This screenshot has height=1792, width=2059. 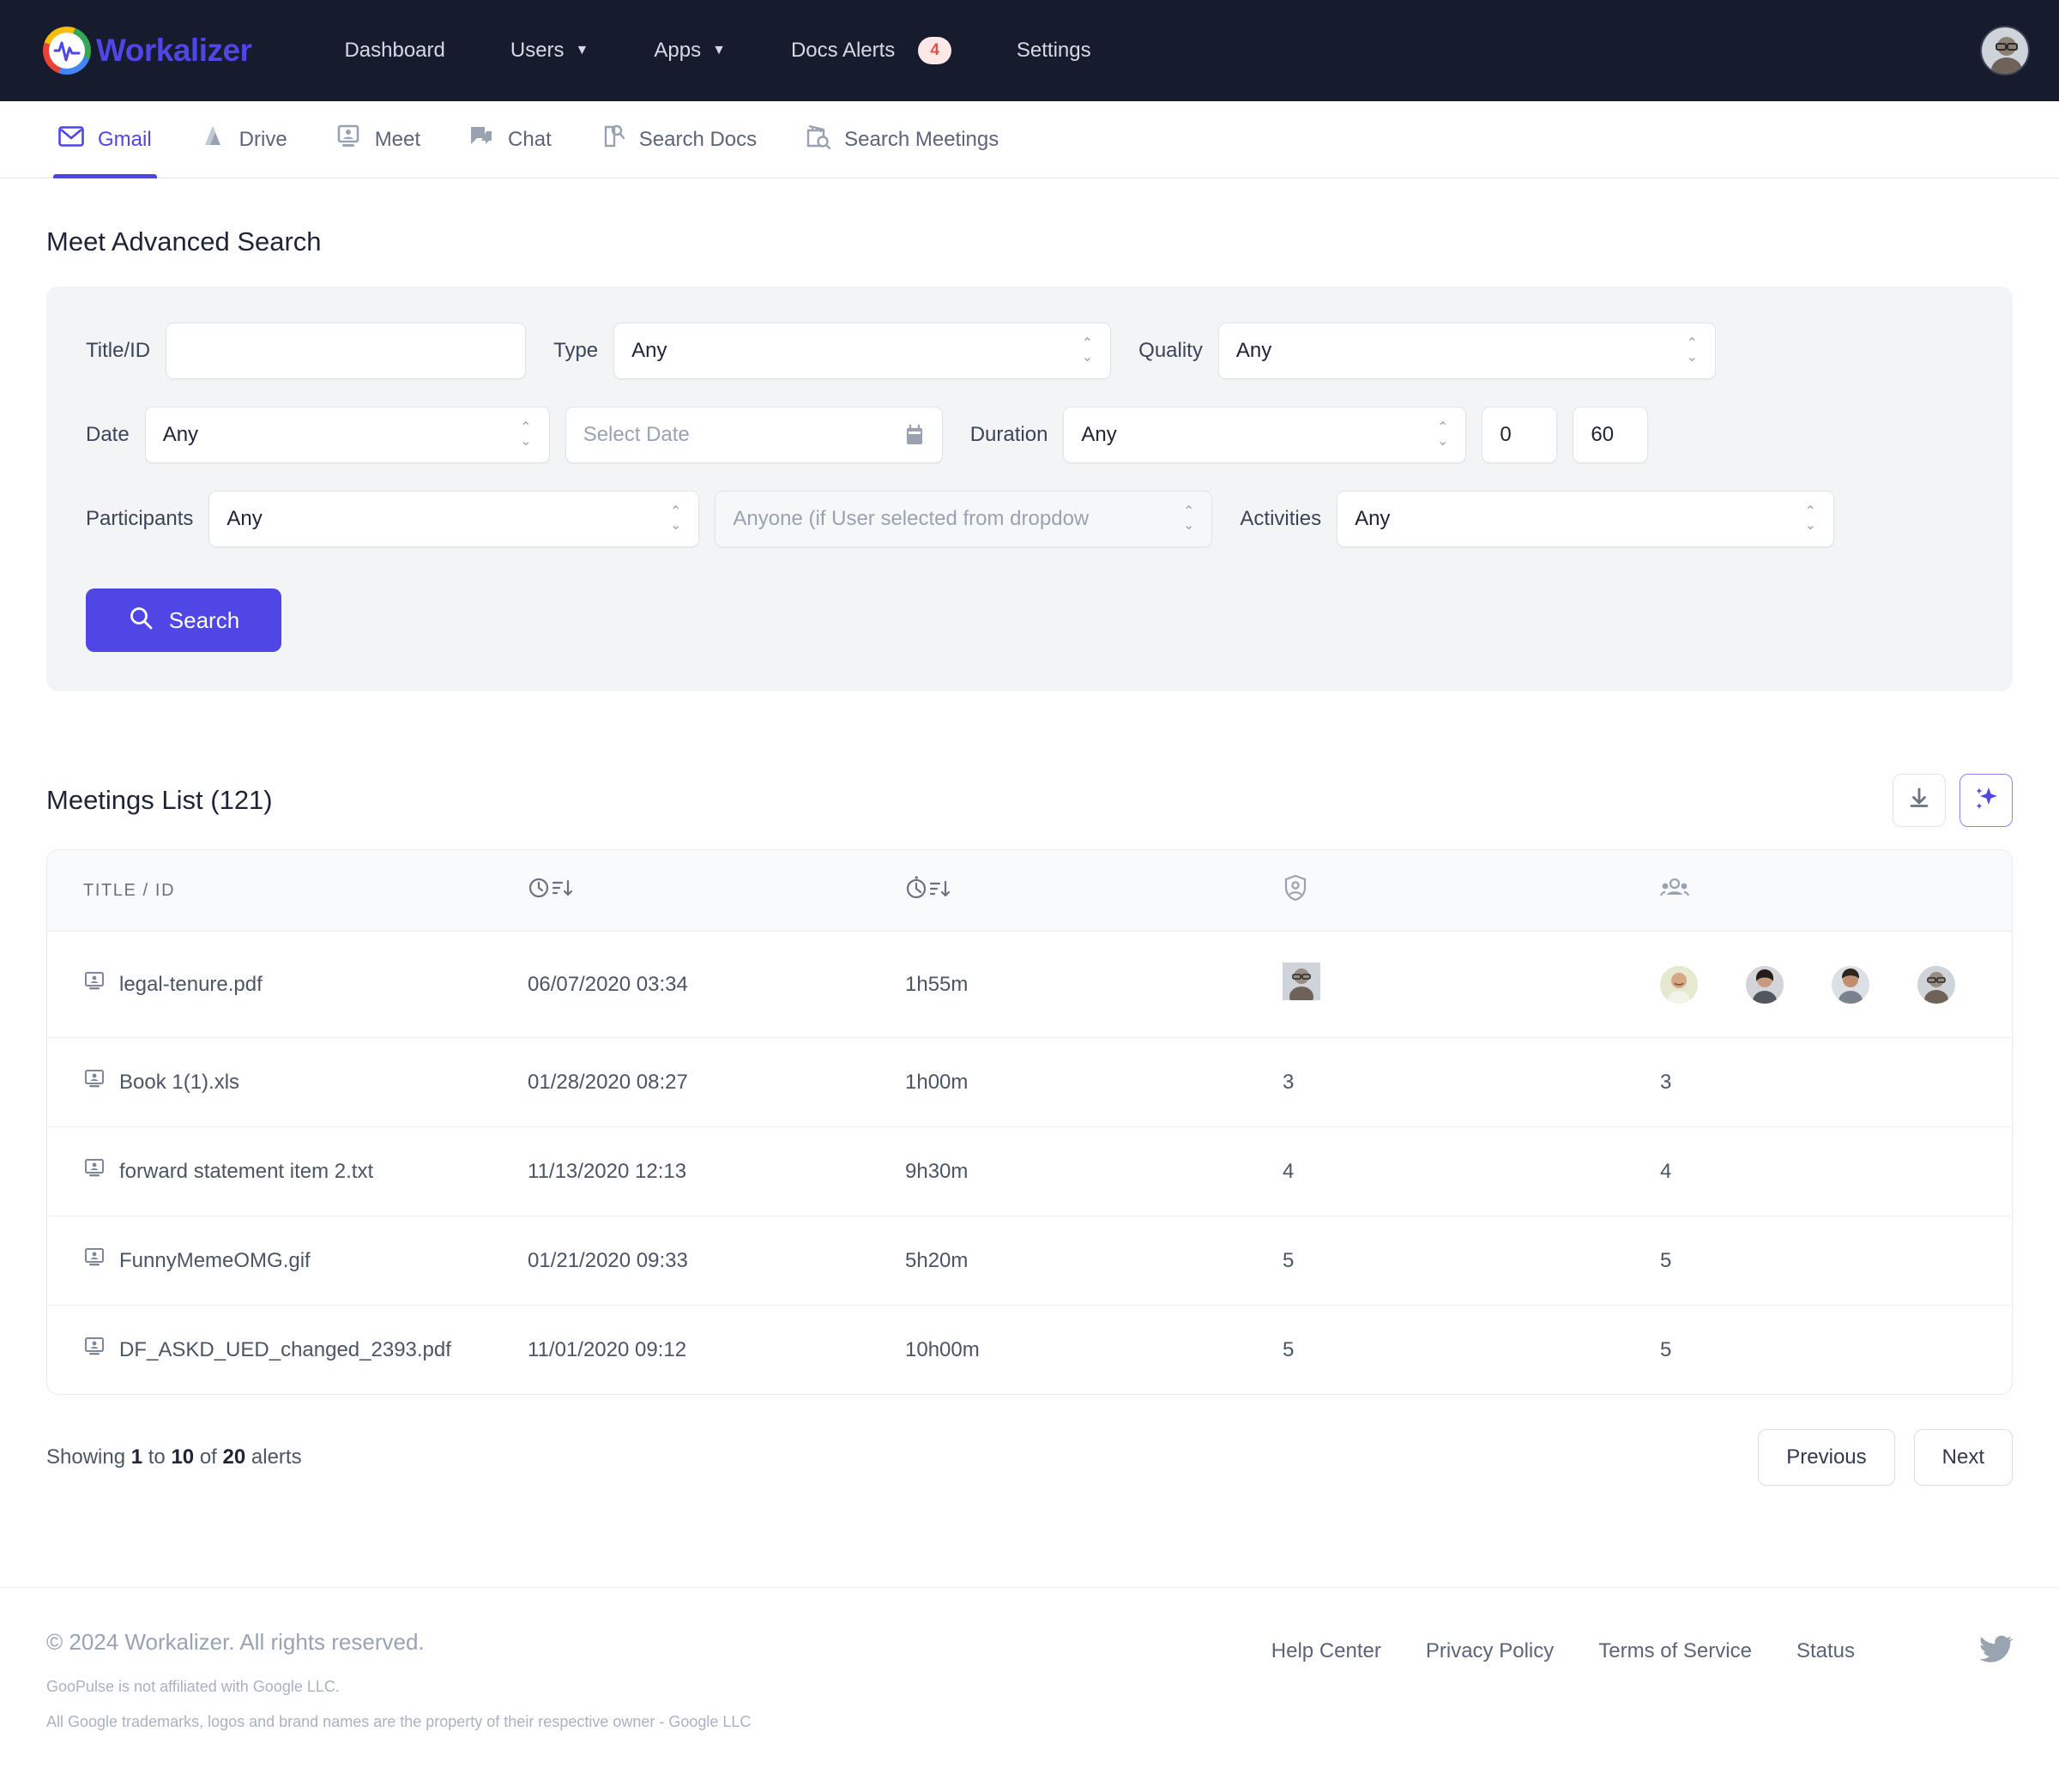 What do you see at coordinates (1471, 891) in the screenshot?
I see `column-header-organizer` at bounding box center [1471, 891].